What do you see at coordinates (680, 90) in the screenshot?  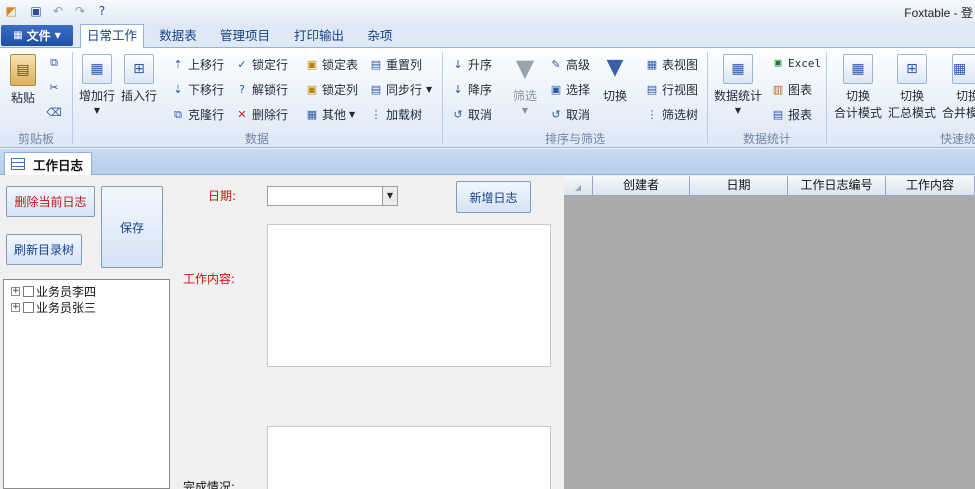 I see `row-view-label: 行视图` at bounding box center [680, 90].